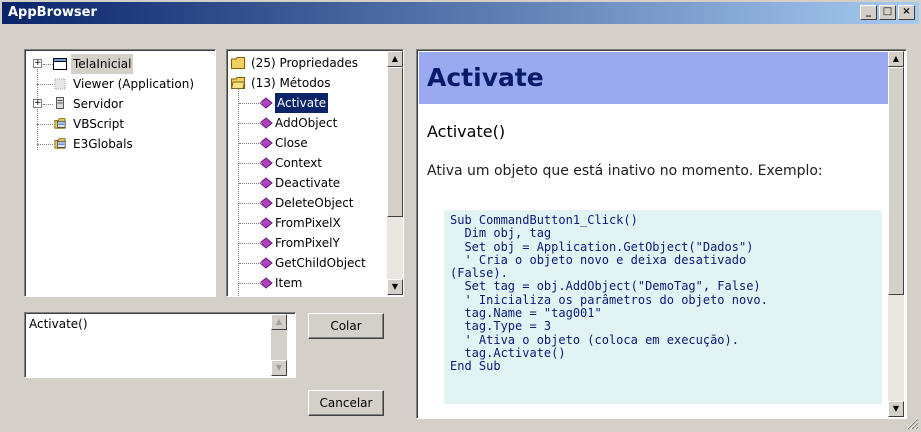 The height and width of the screenshot is (432, 921). I want to click on tree-item-label: Viewer (Application), so click(134, 84).